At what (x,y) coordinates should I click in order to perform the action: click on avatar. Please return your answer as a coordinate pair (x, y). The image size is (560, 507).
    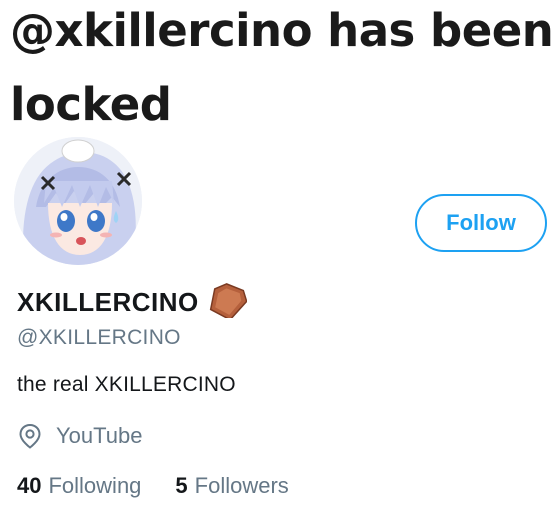
    Looking at the image, I should click on (78, 201).